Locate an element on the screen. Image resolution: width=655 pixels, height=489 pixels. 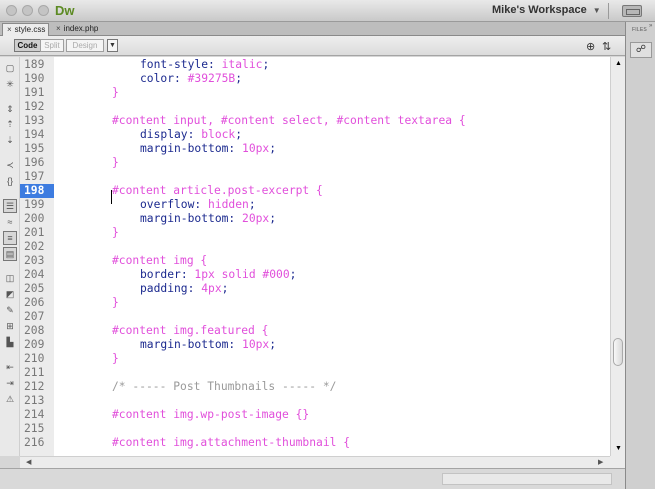
code-line: 214 #content img.wp-post-image {} is located at coordinates (315, 415).